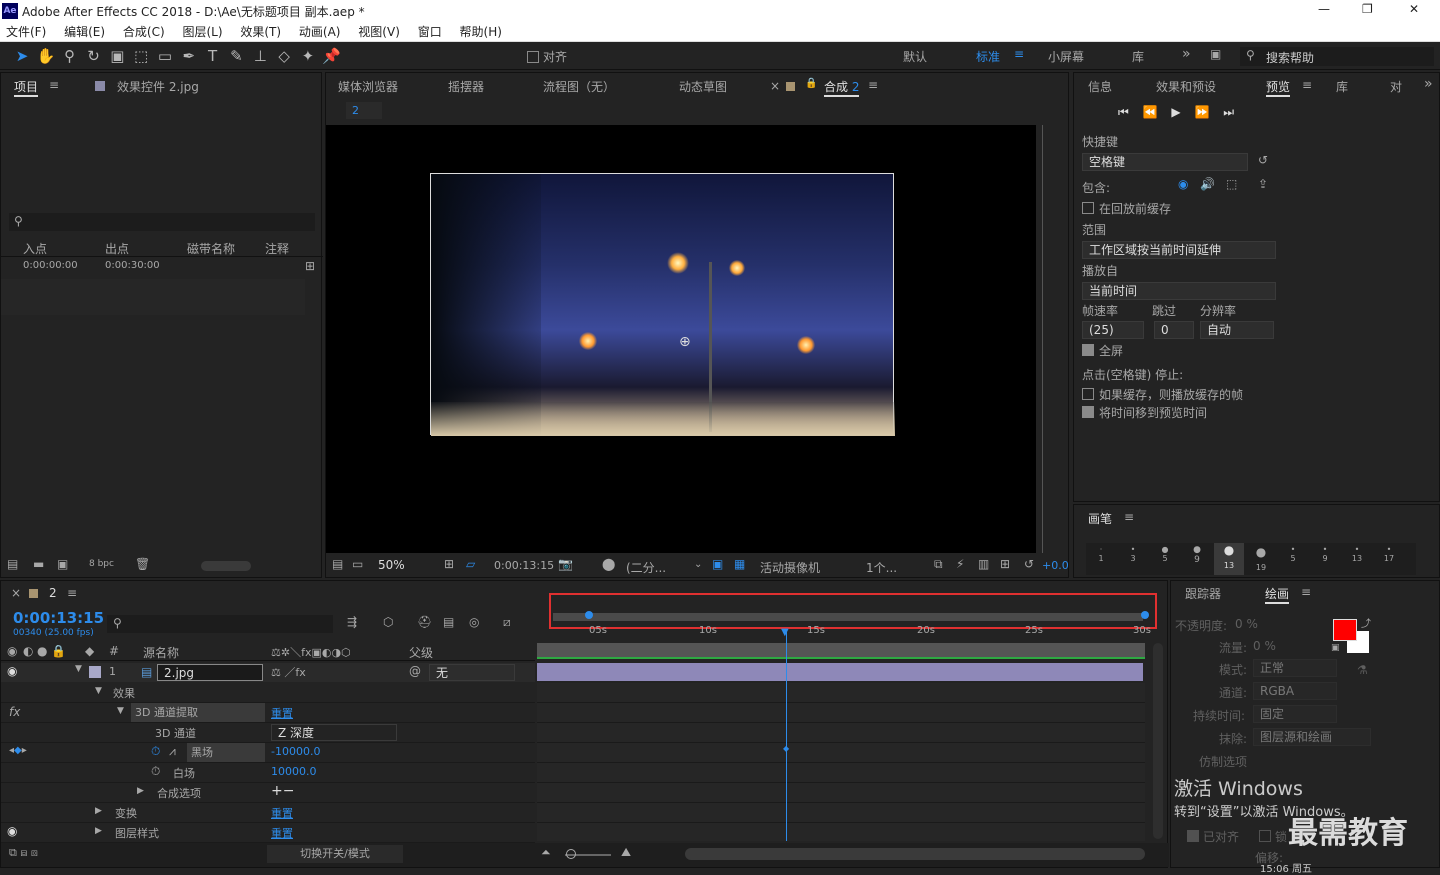 This screenshot has height=875, width=1440. Describe the element at coordinates (1165, 162) in the screenshot. I see `shortcut-select: 空格键` at that location.